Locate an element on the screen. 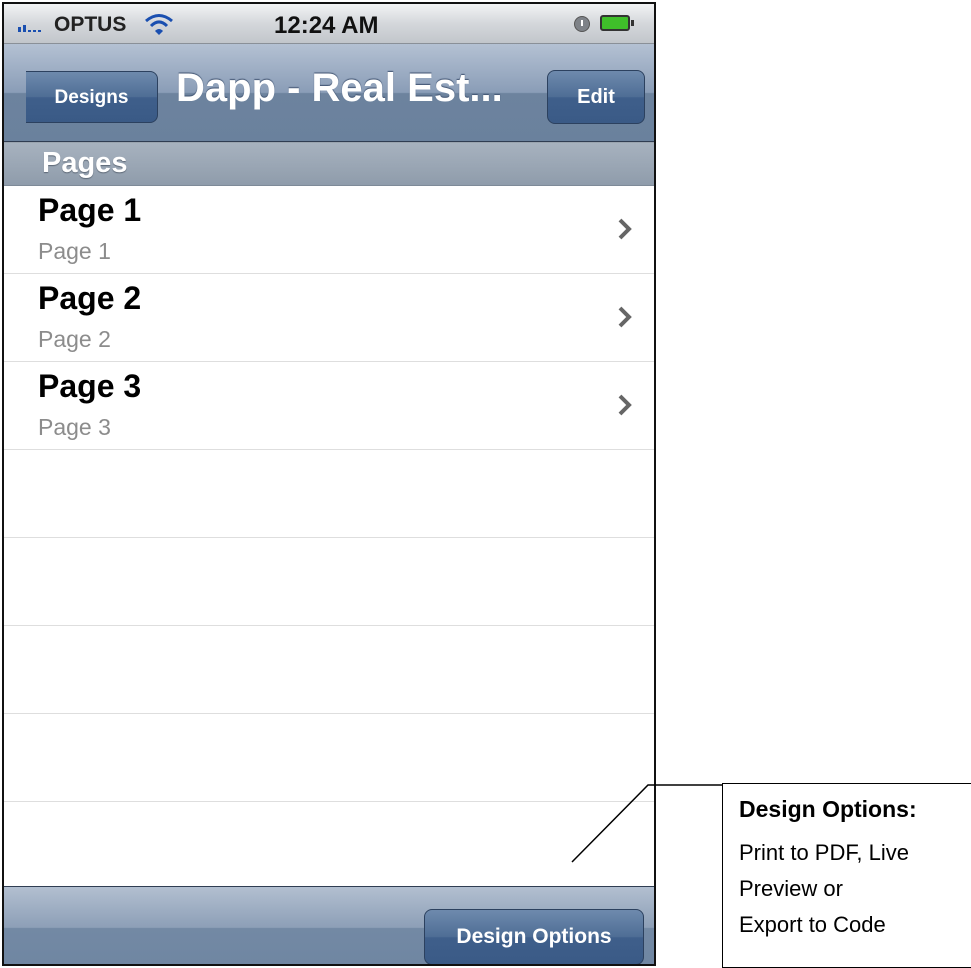 Image resolution: width=971 pixels, height=968 pixels. list-item-subtitle: Page 1 is located at coordinates (74, 251).